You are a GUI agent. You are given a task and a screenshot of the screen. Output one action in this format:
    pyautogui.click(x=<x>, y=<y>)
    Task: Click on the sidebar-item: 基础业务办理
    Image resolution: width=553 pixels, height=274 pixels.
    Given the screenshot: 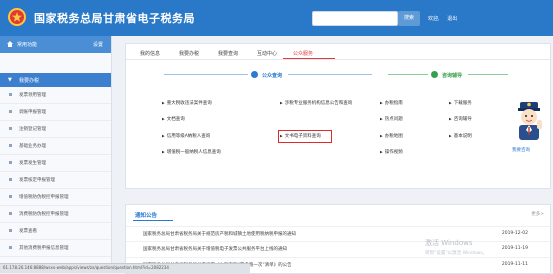 What is the action you would take?
    pyautogui.click(x=55, y=146)
    